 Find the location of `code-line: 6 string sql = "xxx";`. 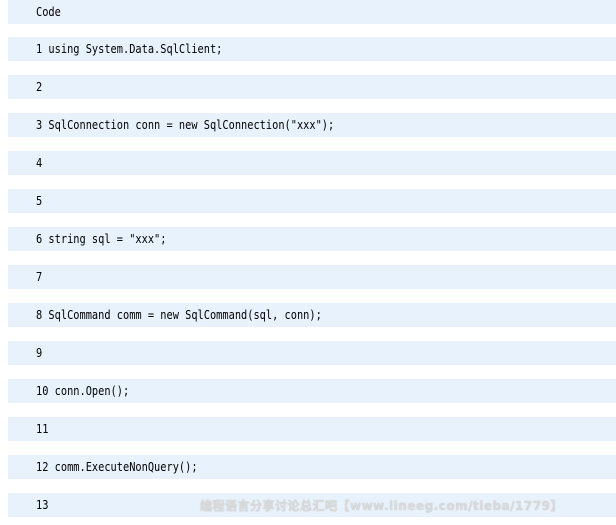

code-line: 6 string sql = "xxx"; is located at coordinates (312, 239).